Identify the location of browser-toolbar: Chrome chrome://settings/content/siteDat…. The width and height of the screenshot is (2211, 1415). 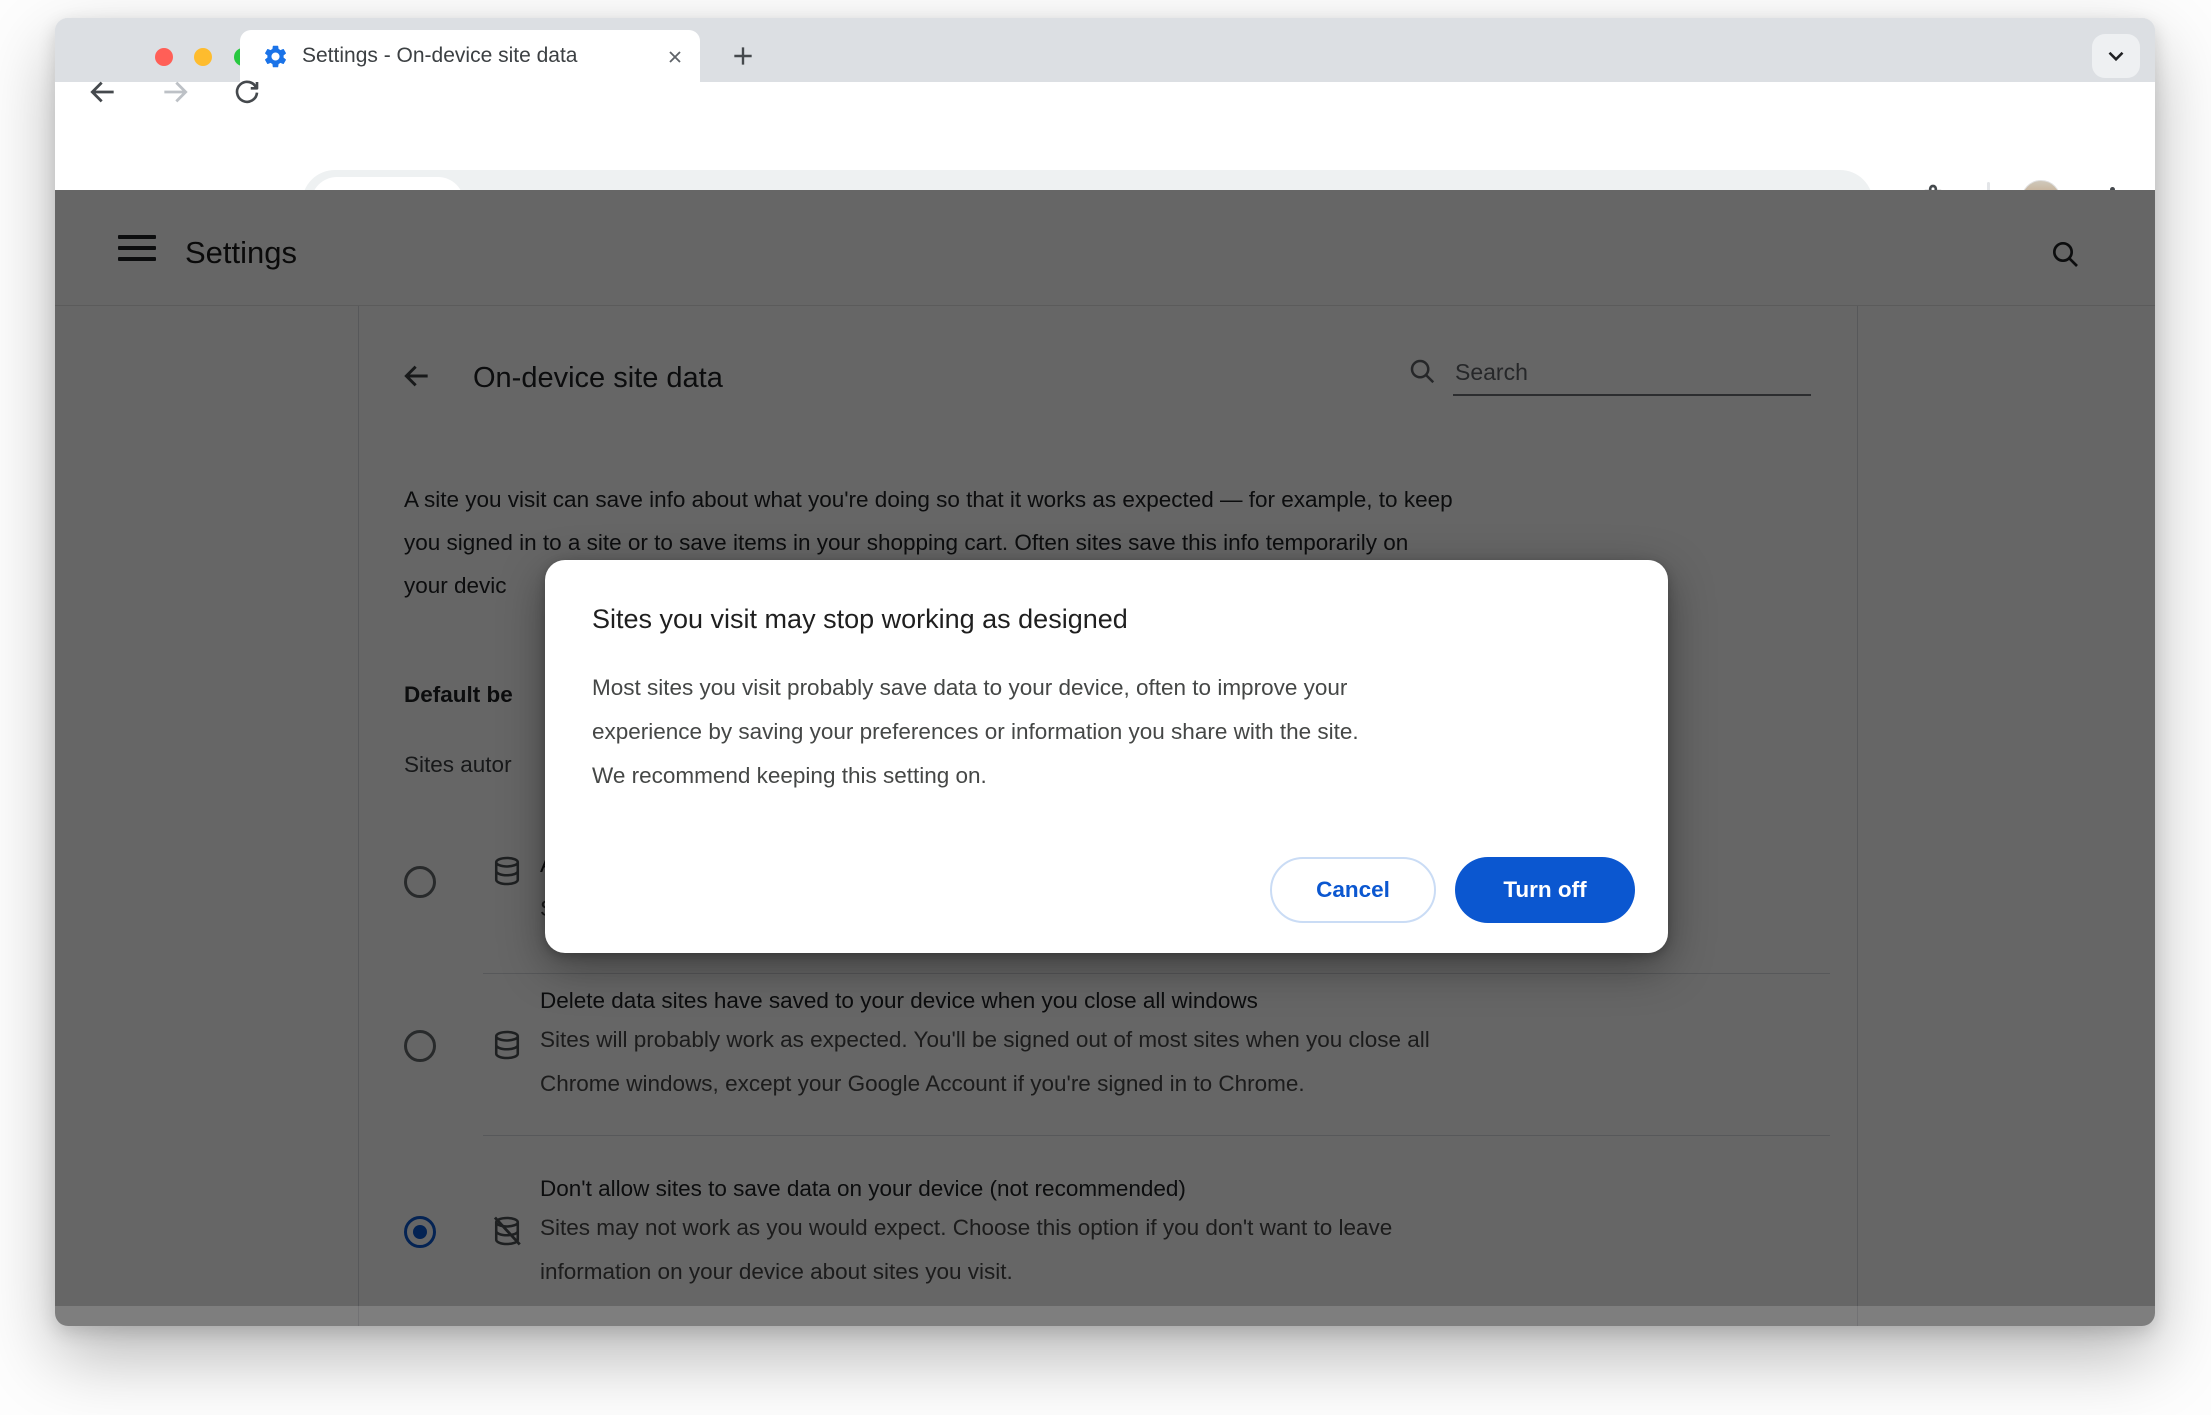
(1105, 158).